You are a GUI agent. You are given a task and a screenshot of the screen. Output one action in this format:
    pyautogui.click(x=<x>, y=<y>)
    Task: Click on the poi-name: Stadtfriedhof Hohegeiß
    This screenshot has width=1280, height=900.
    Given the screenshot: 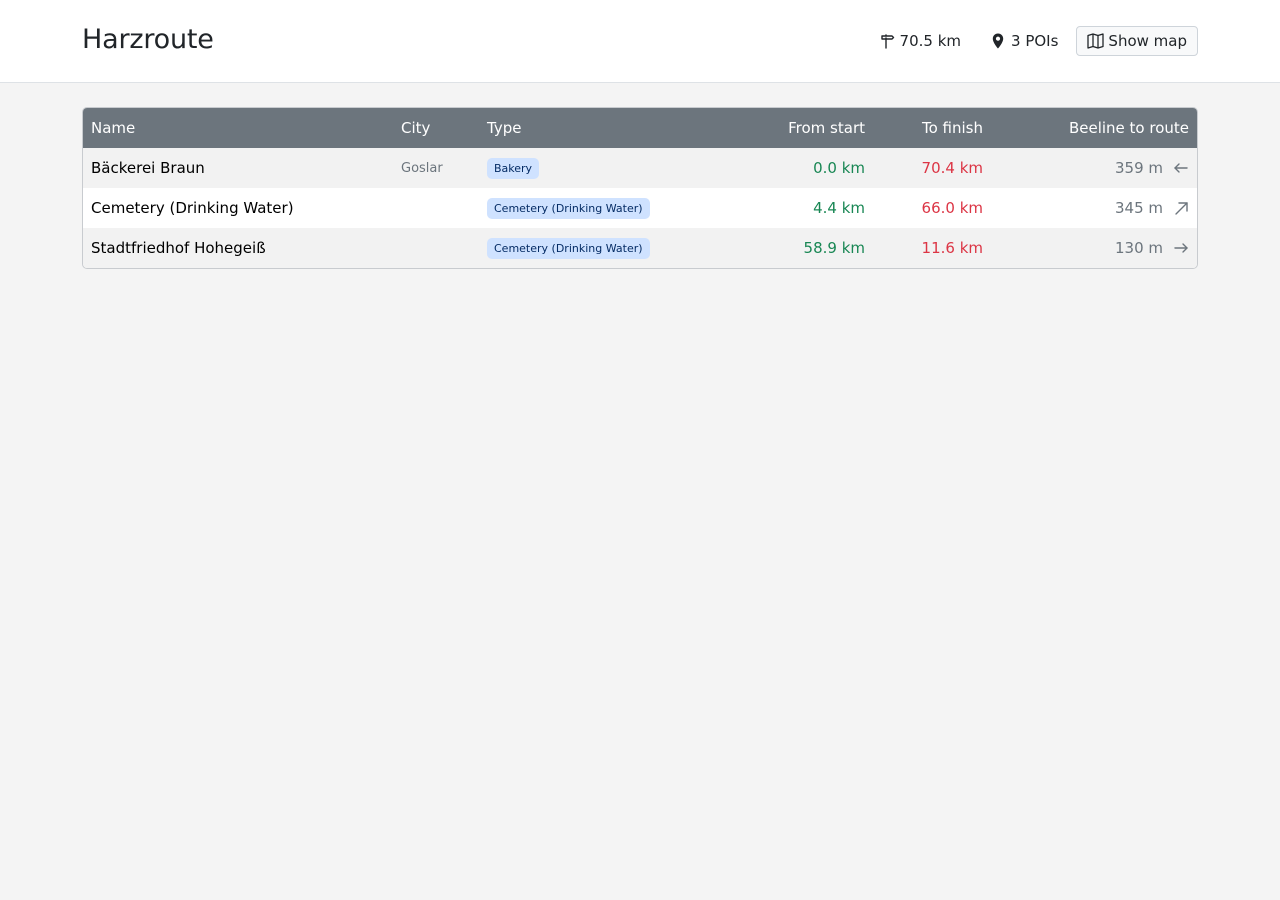 What is the action you would take?
    pyautogui.click(x=178, y=248)
    